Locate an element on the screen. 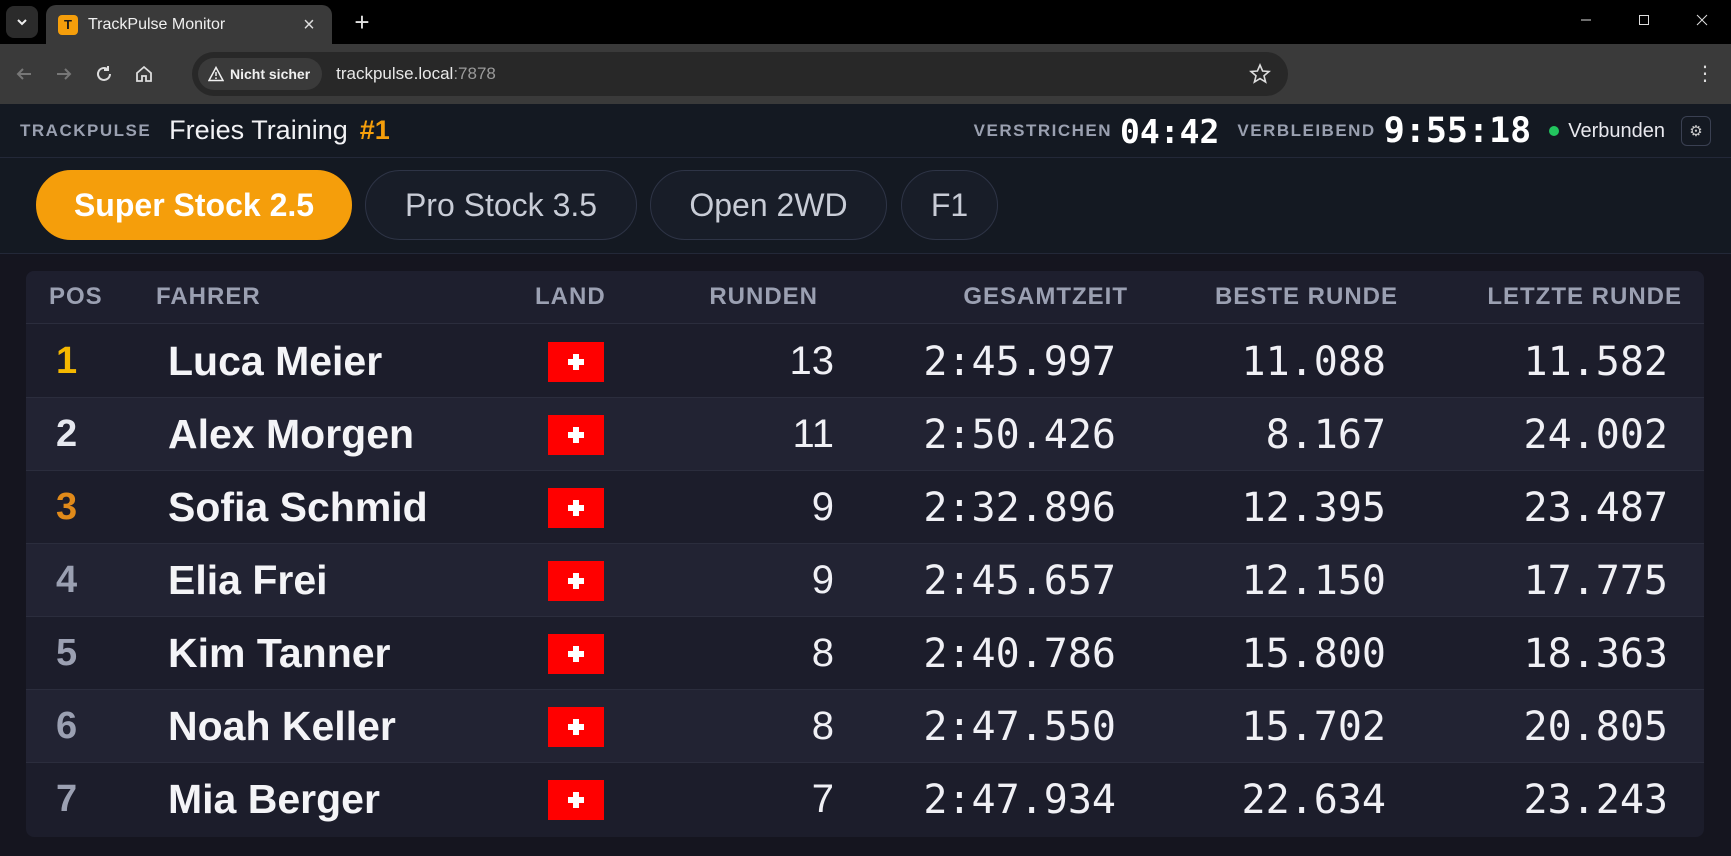 The height and width of the screenshot is (856, 1731). settings-button: ⚙ is located at coordinates (1696, 131).